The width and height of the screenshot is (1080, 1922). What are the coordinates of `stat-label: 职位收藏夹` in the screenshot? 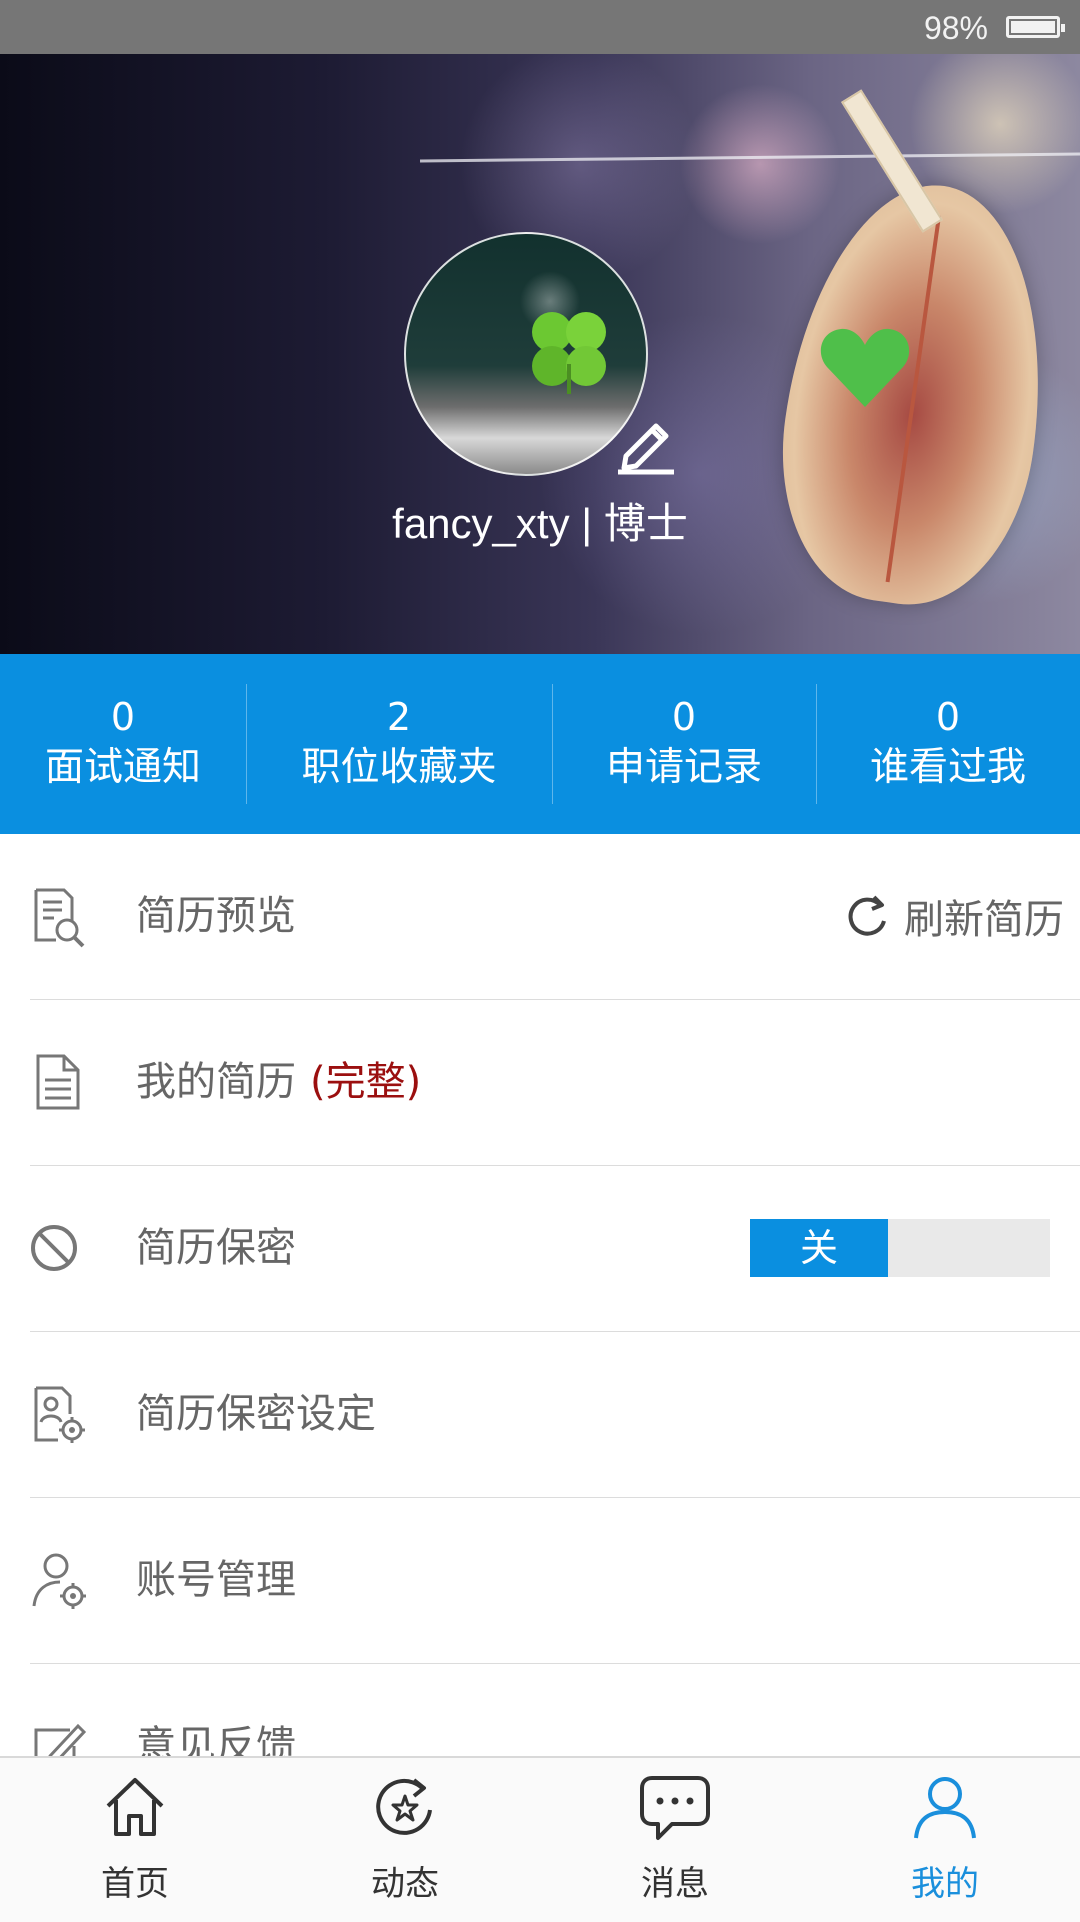 It's located at (399, 767).